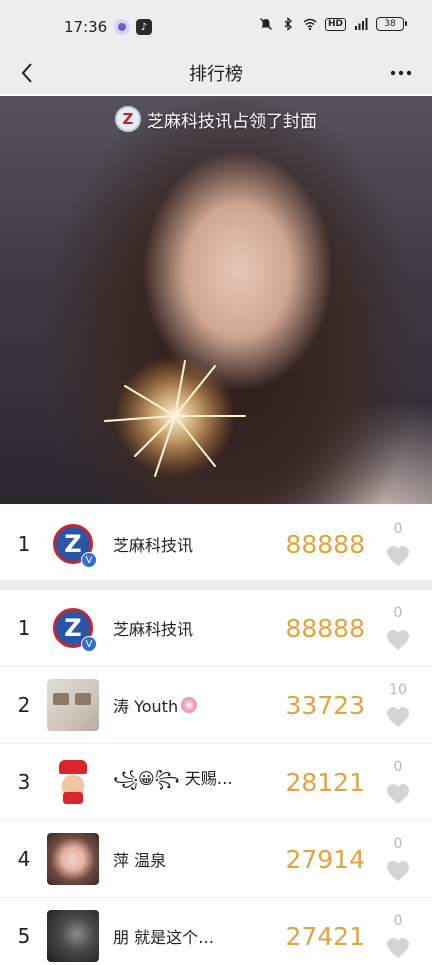 The image size is (432, 965). Describe the element at coordinates (325, 859) in the screenshot. I see `step-count: 27914` at that location.